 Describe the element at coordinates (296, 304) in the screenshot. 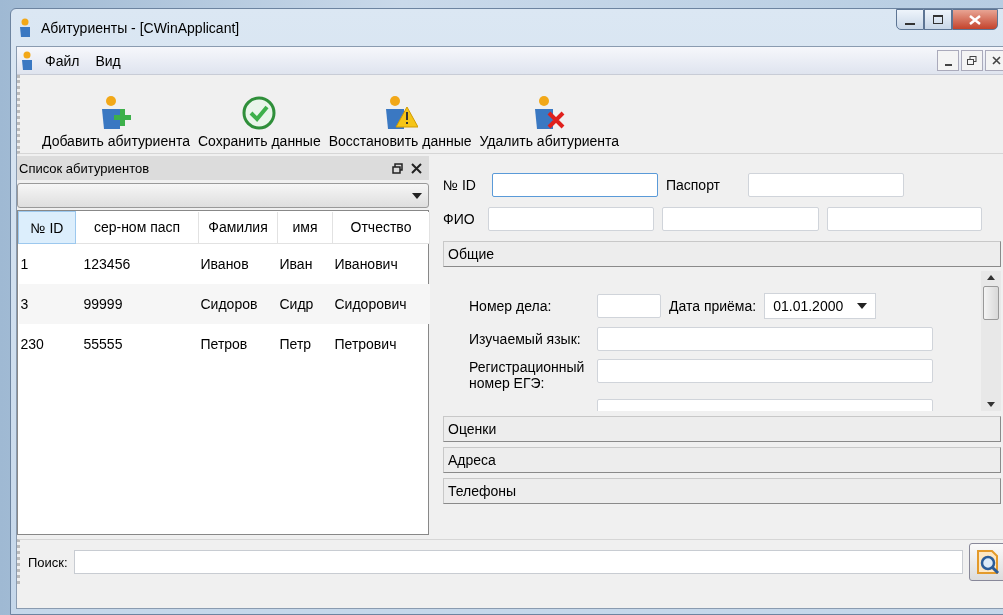

I see `table-cell: Сидр` at that location.